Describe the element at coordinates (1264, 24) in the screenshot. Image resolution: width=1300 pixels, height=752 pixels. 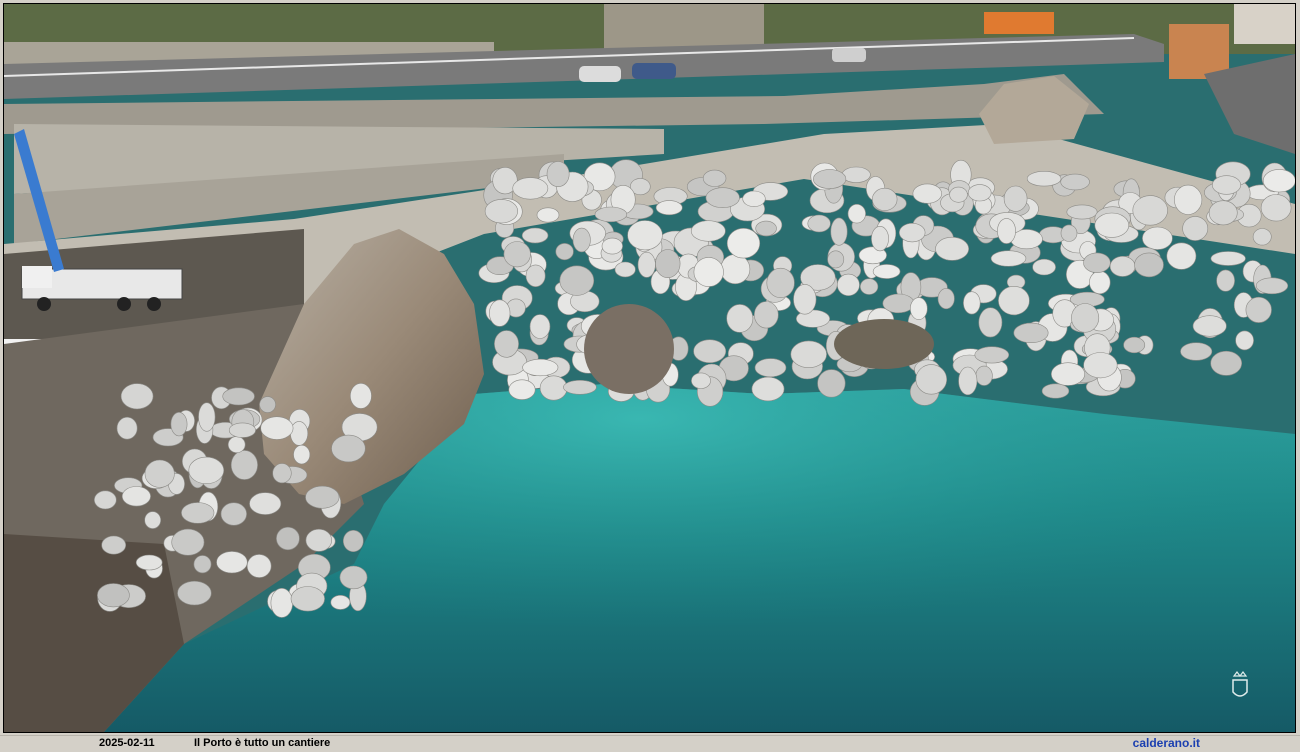
I see `building` at that location.